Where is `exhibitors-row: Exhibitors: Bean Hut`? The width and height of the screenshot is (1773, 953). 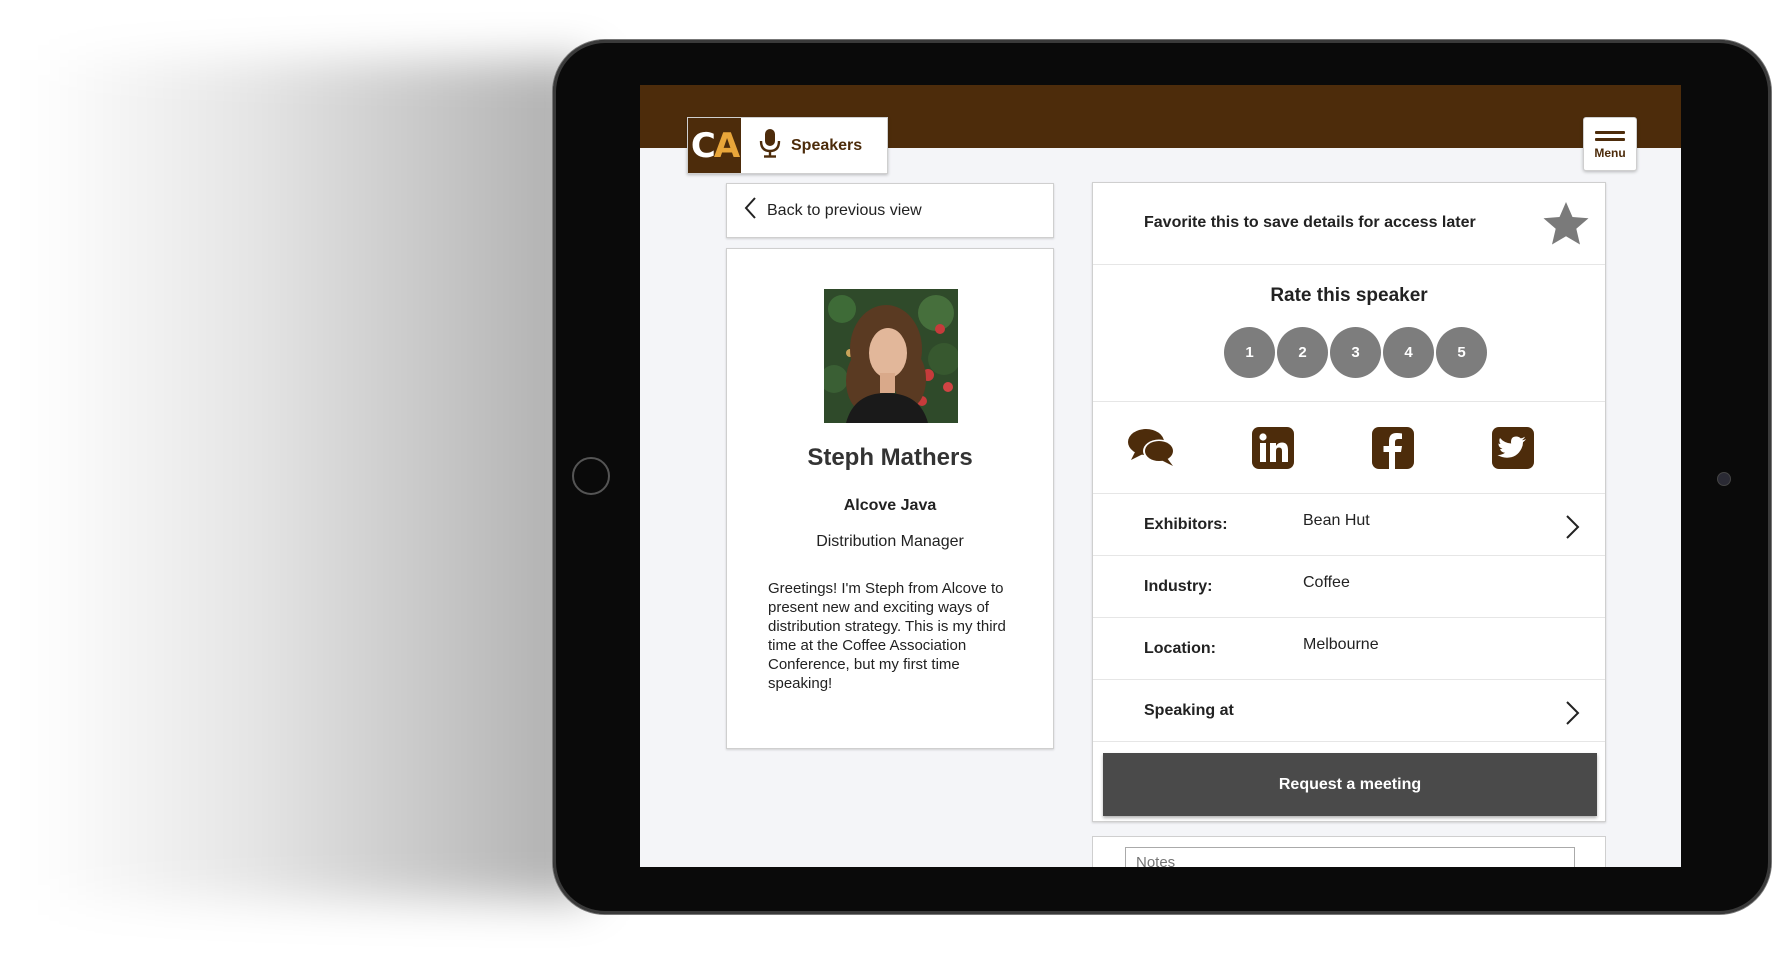 exhibitors-row: Exhibitors: Bean Hut is located at coordinates (1349, 525).